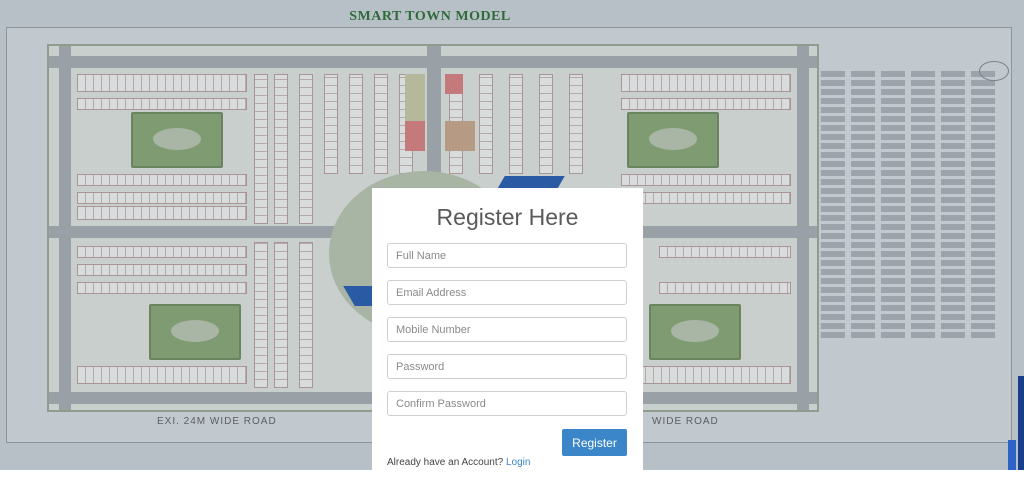  I want to click on park-north-west, so click(177, 140).